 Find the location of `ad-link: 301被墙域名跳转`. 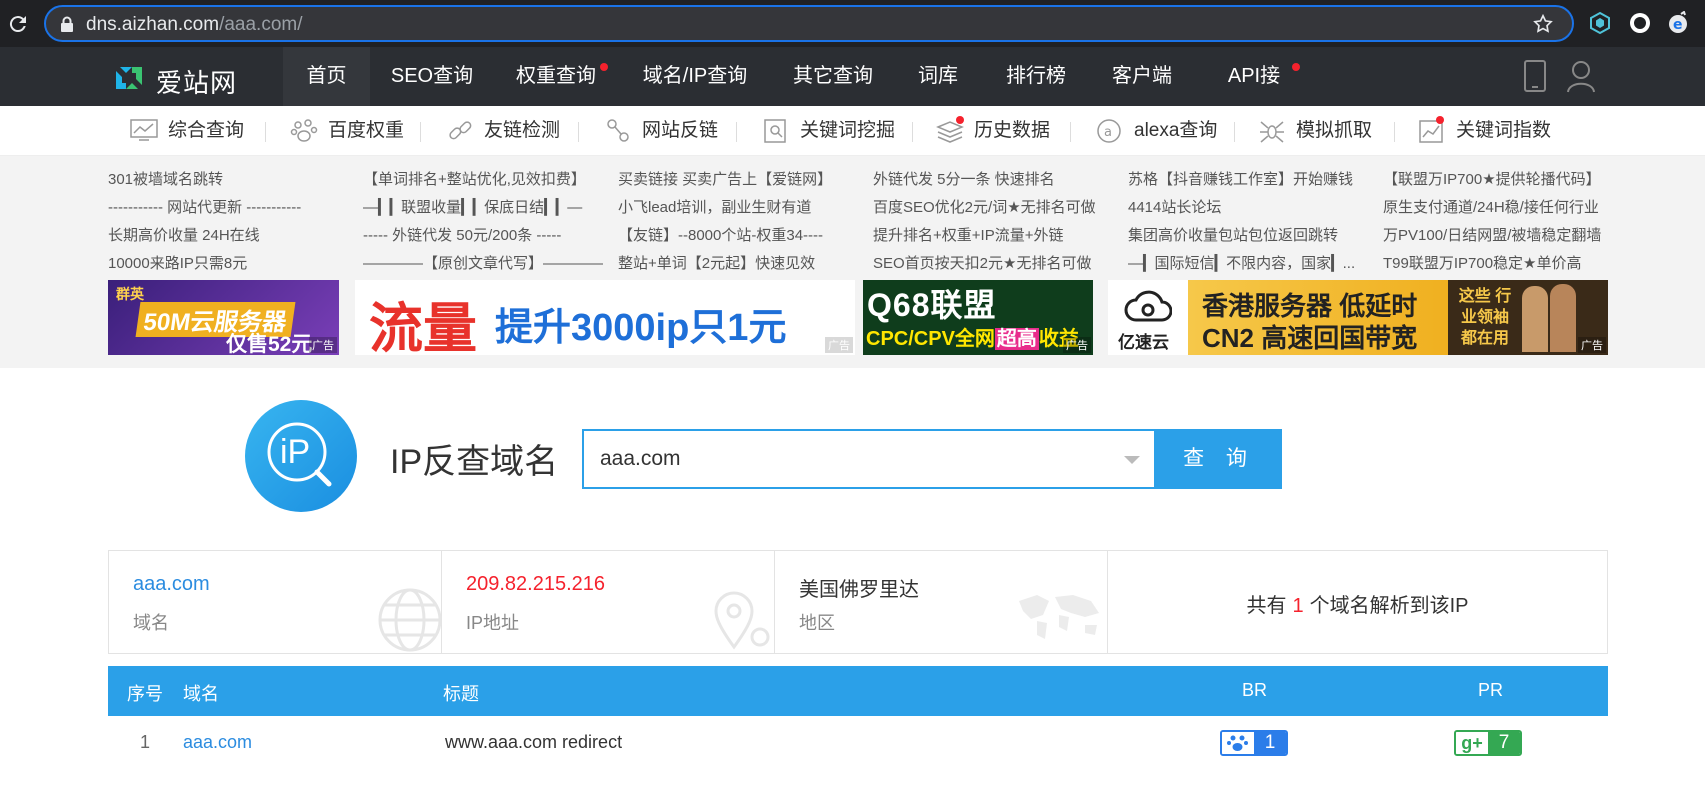

ad-link: 301被墙域名跳转 is located at coordinates (165, 178).